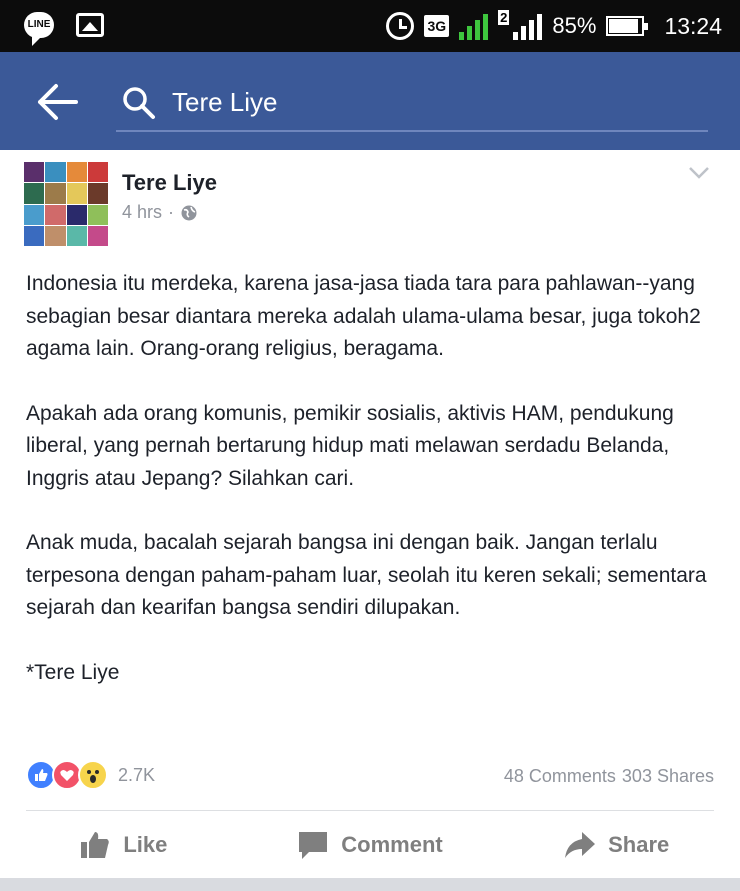 This screenshot has height=891, width=740. I want to click on signal-strength-sim1, so click(474, 26).